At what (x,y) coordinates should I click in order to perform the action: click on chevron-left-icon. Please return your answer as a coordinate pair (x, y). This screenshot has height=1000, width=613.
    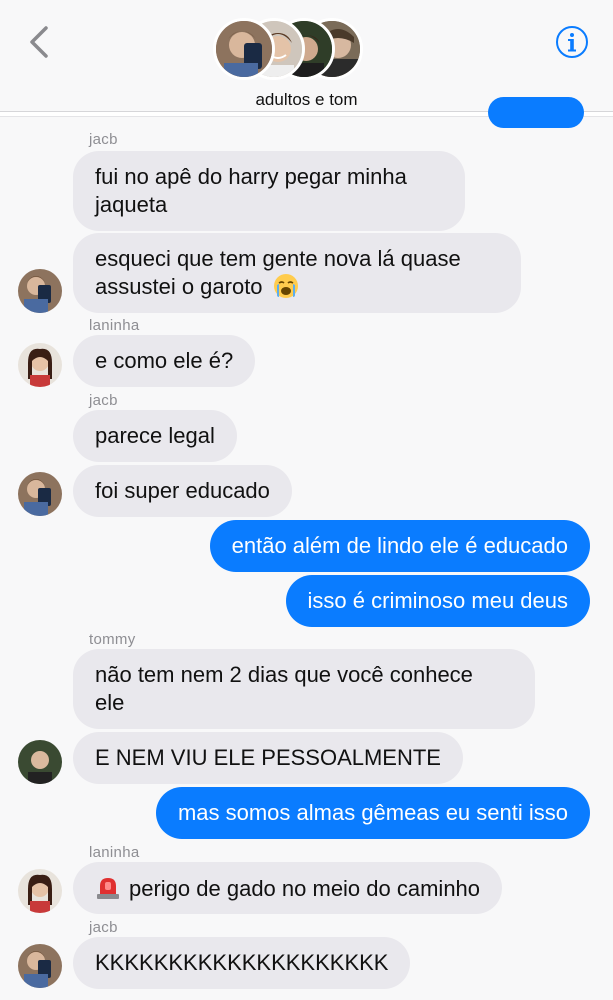
    Looking at the image, I should click on (39, 42).